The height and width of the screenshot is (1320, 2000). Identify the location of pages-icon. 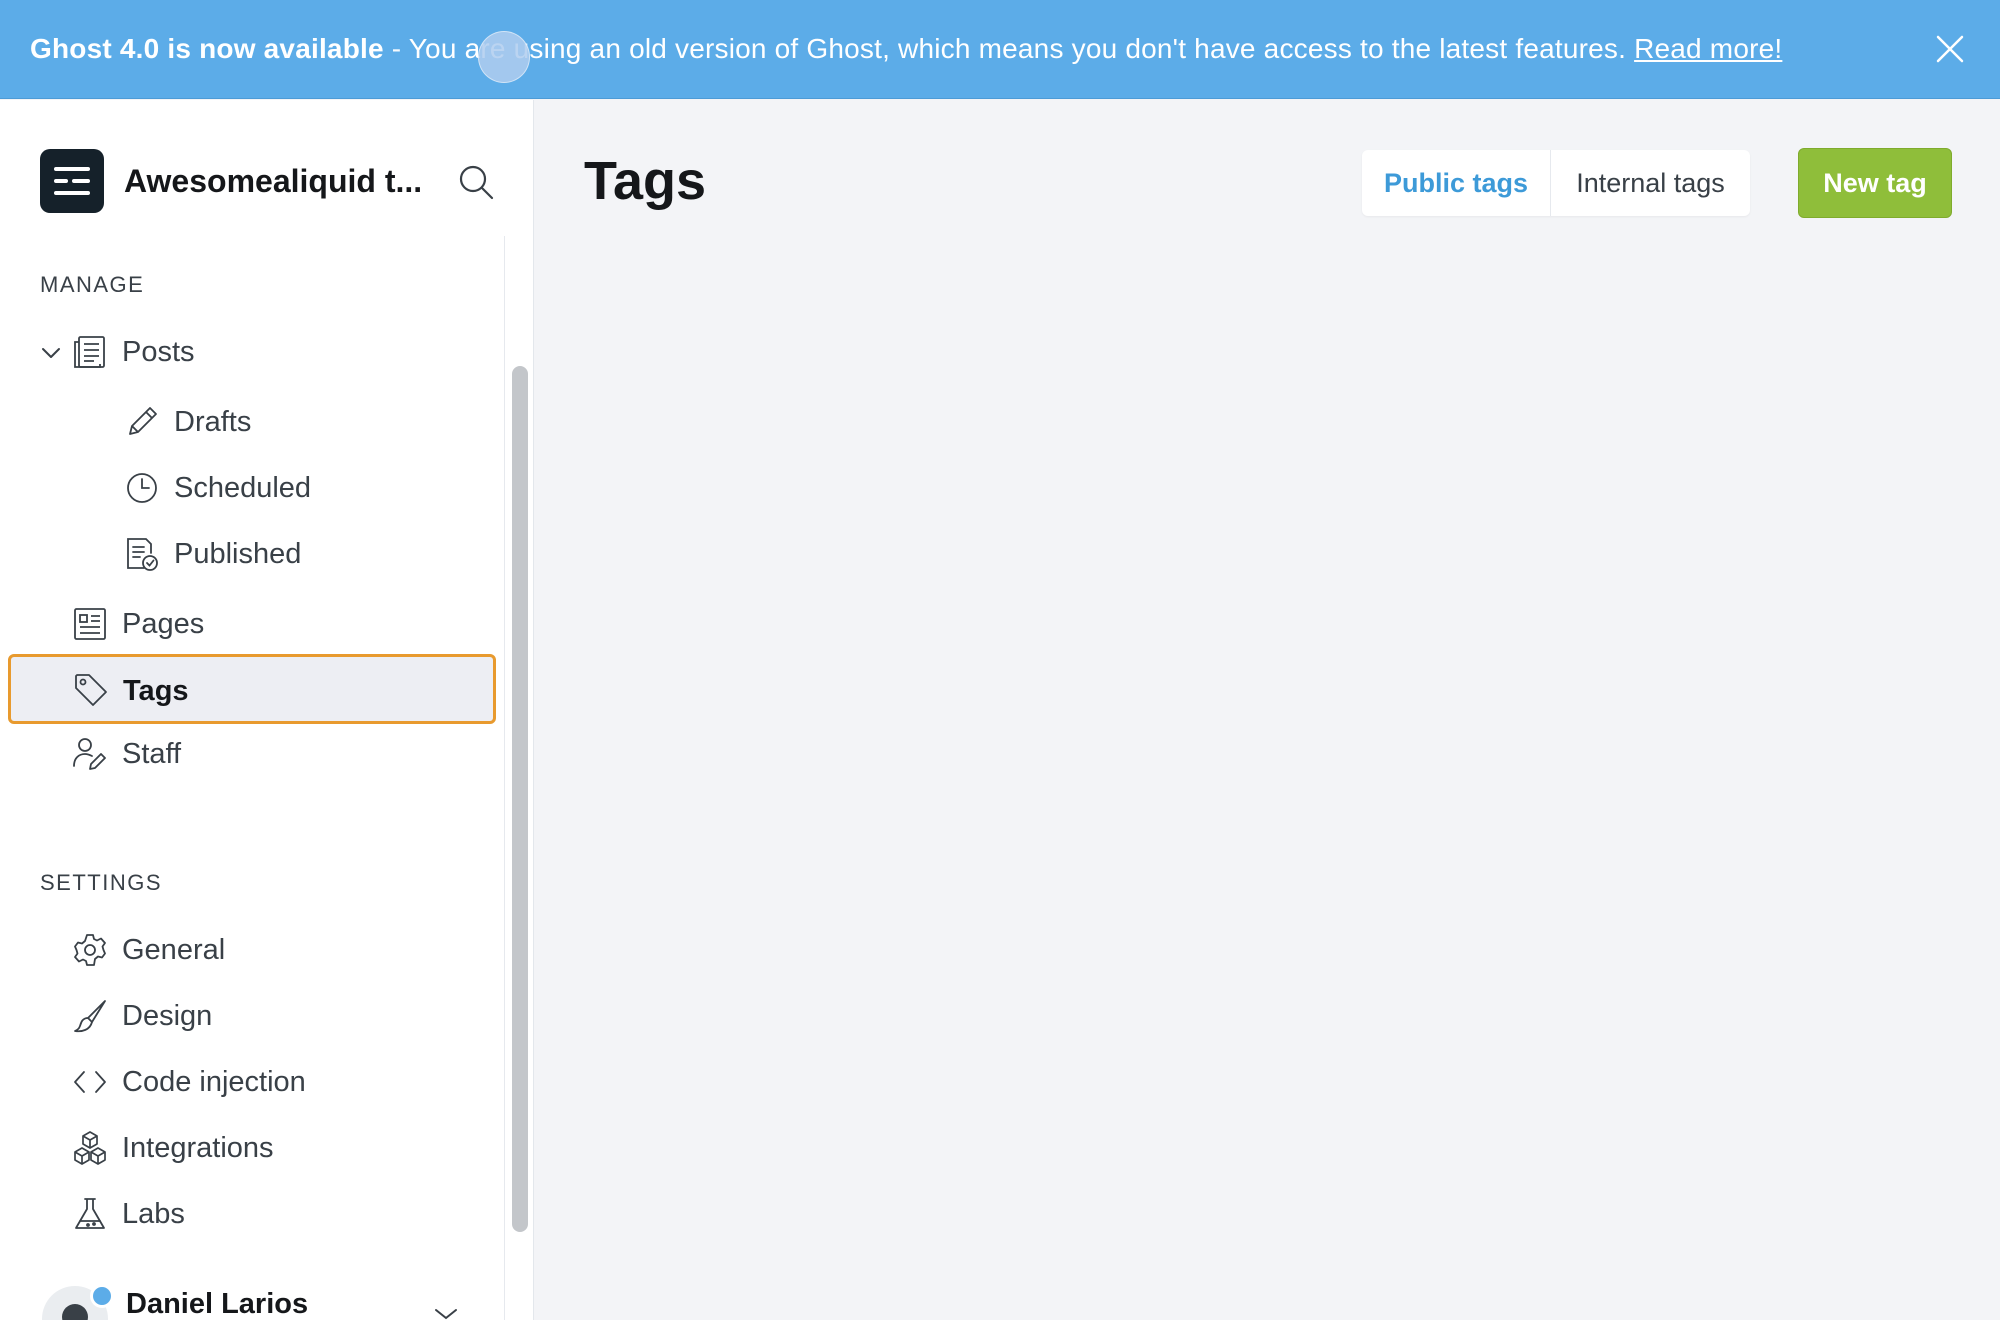
(90, 624).